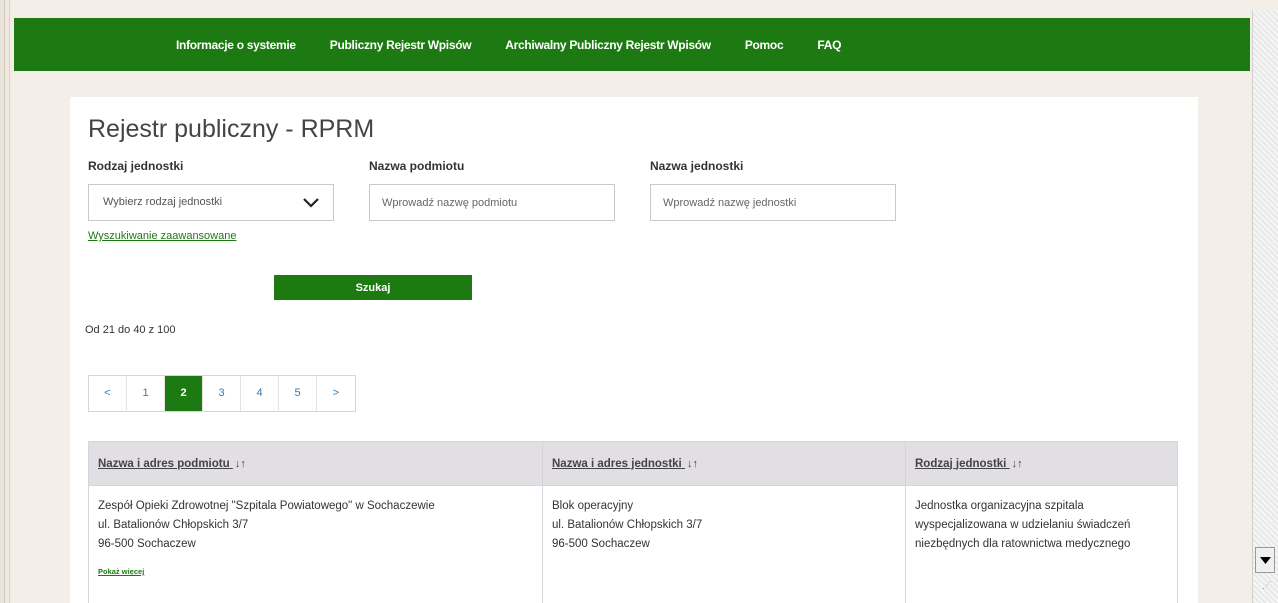 Image resolution: width=1278 pixels, height=603 pixels. Describe the element at coordinates (961, 463) in the screenshot. I see `column-header-type-label: Rodzaj jednostki` at that location.